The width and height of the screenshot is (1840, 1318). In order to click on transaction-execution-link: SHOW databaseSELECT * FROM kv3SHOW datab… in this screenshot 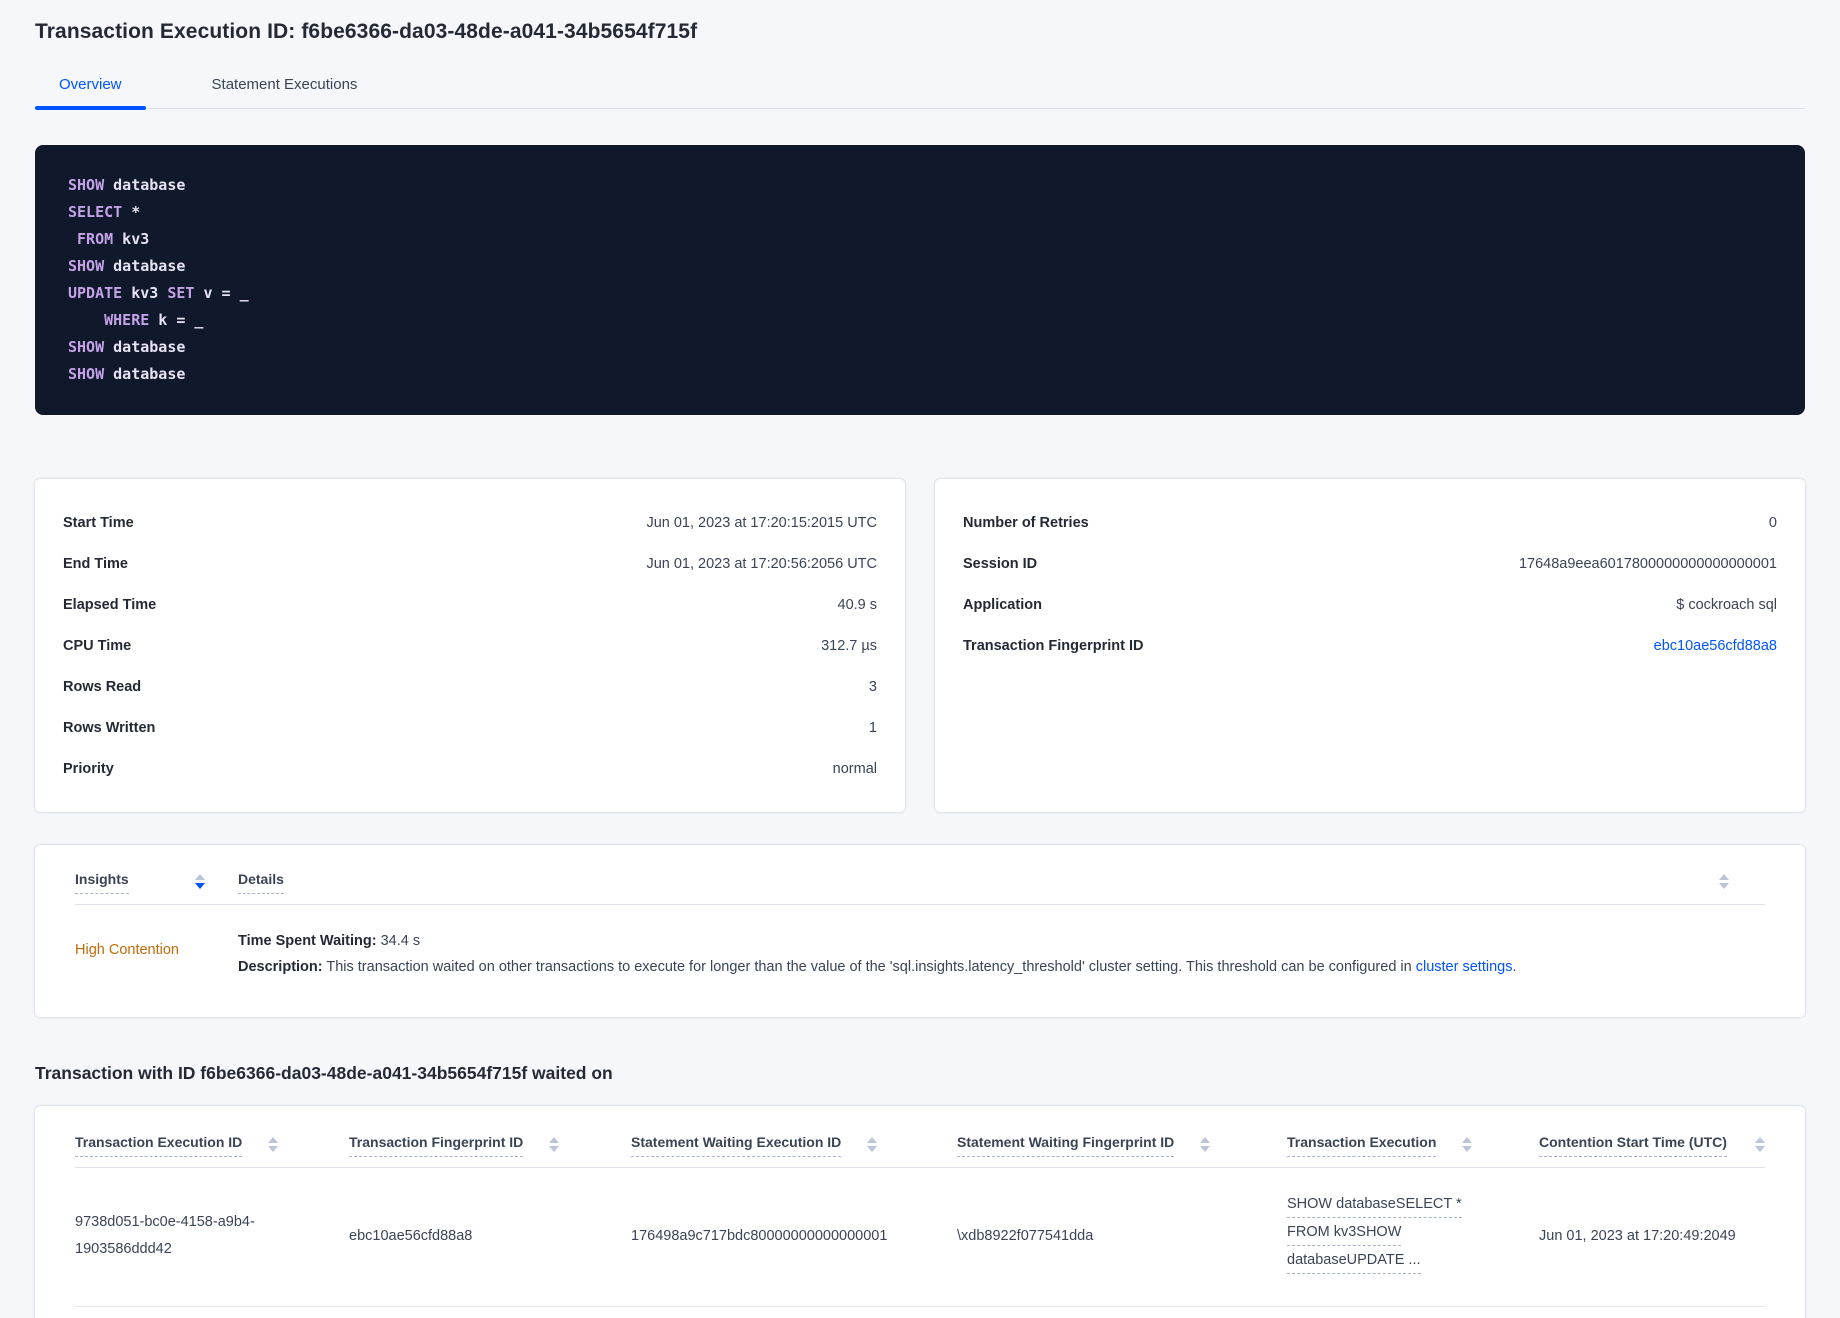, I will do `click(1374, 1236)`.